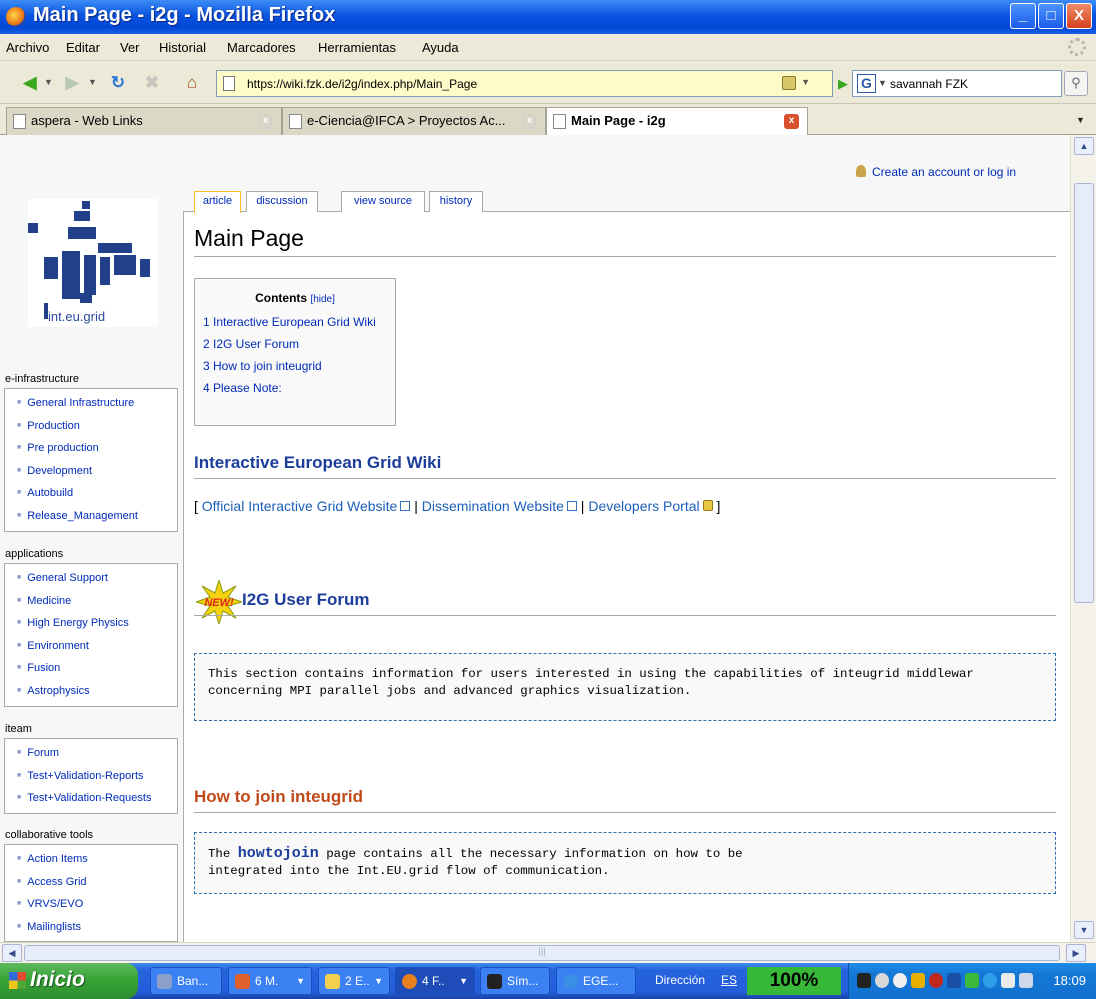  Describe the element at coordinates (217, 202) in the screenshot. I see `tab-article: article` at that location.